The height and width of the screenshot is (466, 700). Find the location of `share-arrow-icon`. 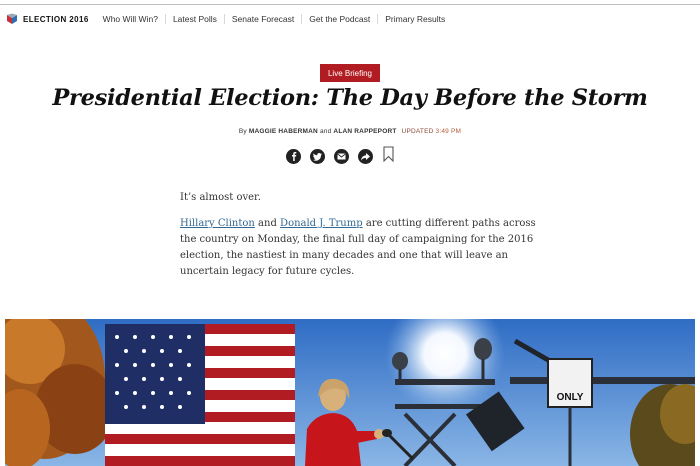

share-arrow-icon is located at coordinates (365, 156).